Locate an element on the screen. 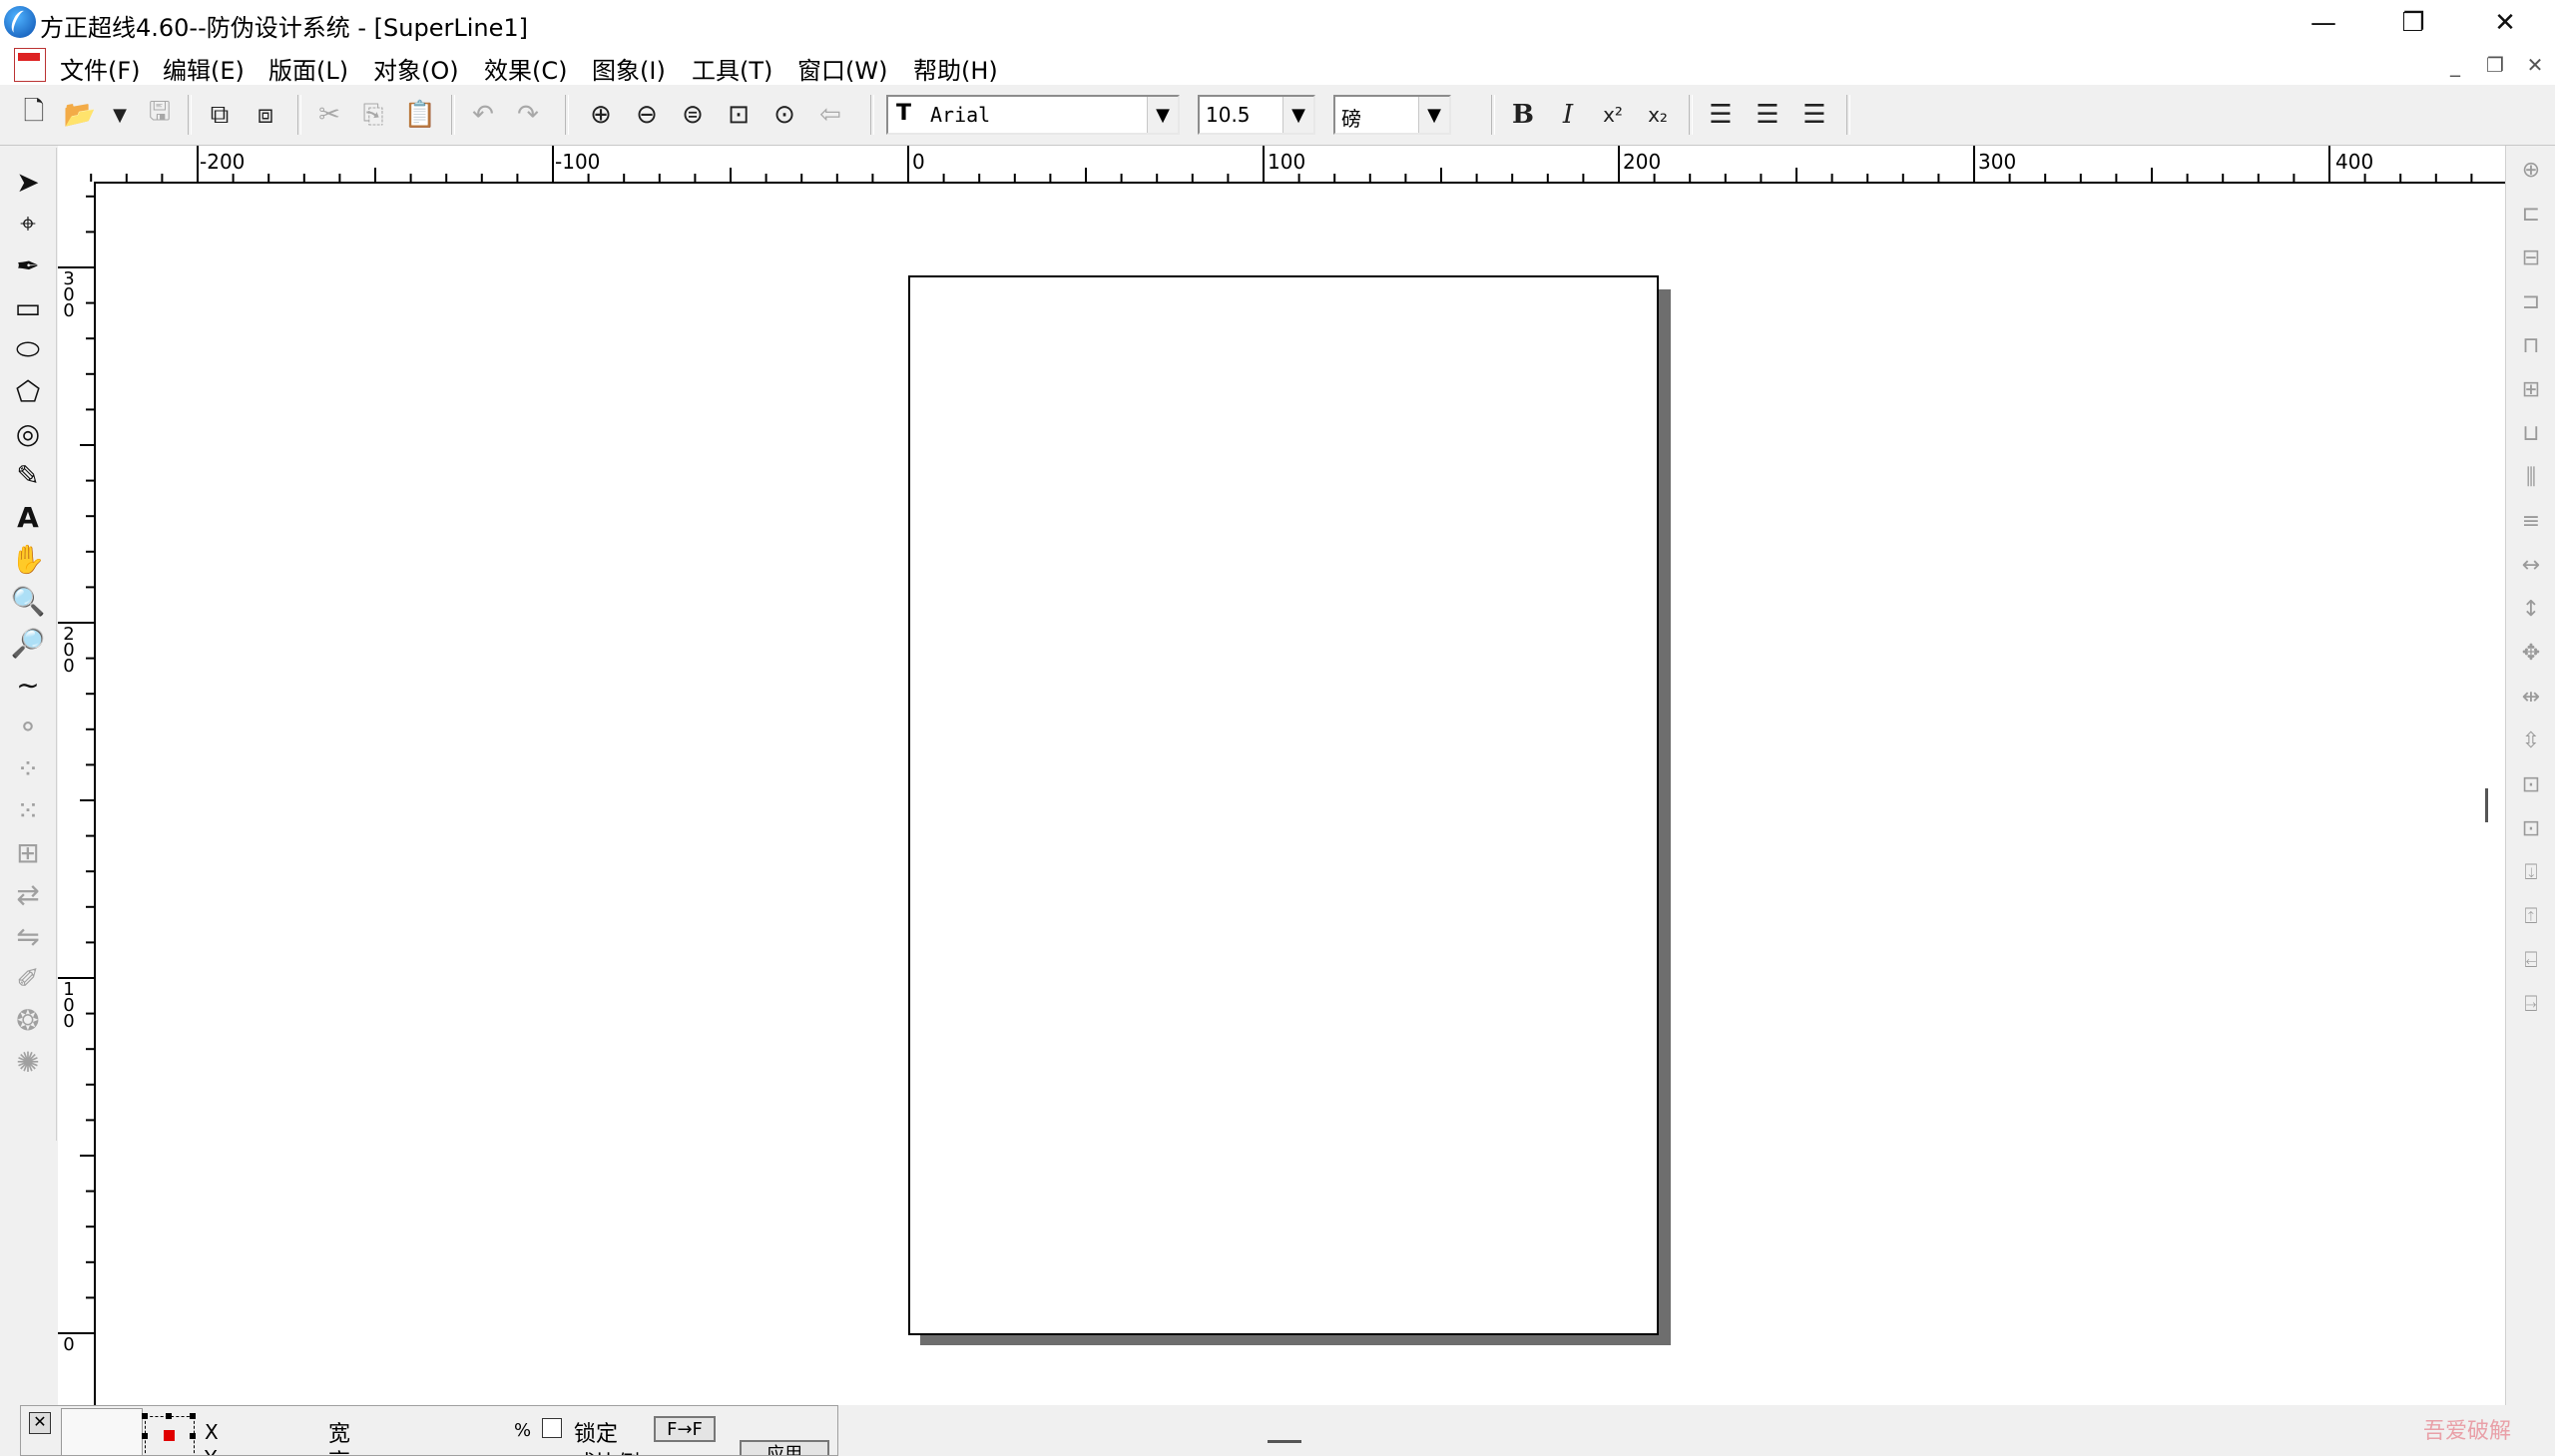 The image size is (2555, 1456). align-bottom-edge-icon: ⊔ is located at coordinates (2531, 433).